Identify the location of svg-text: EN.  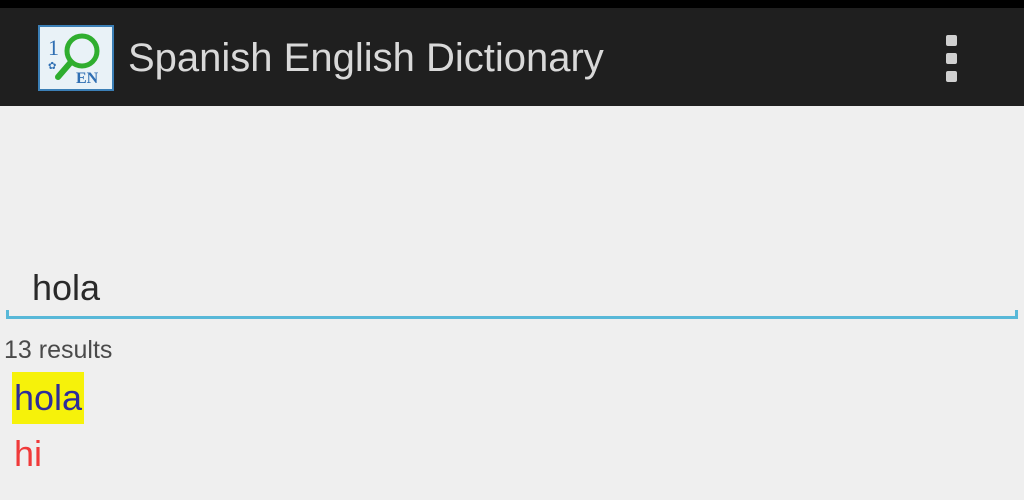
(87, 78).